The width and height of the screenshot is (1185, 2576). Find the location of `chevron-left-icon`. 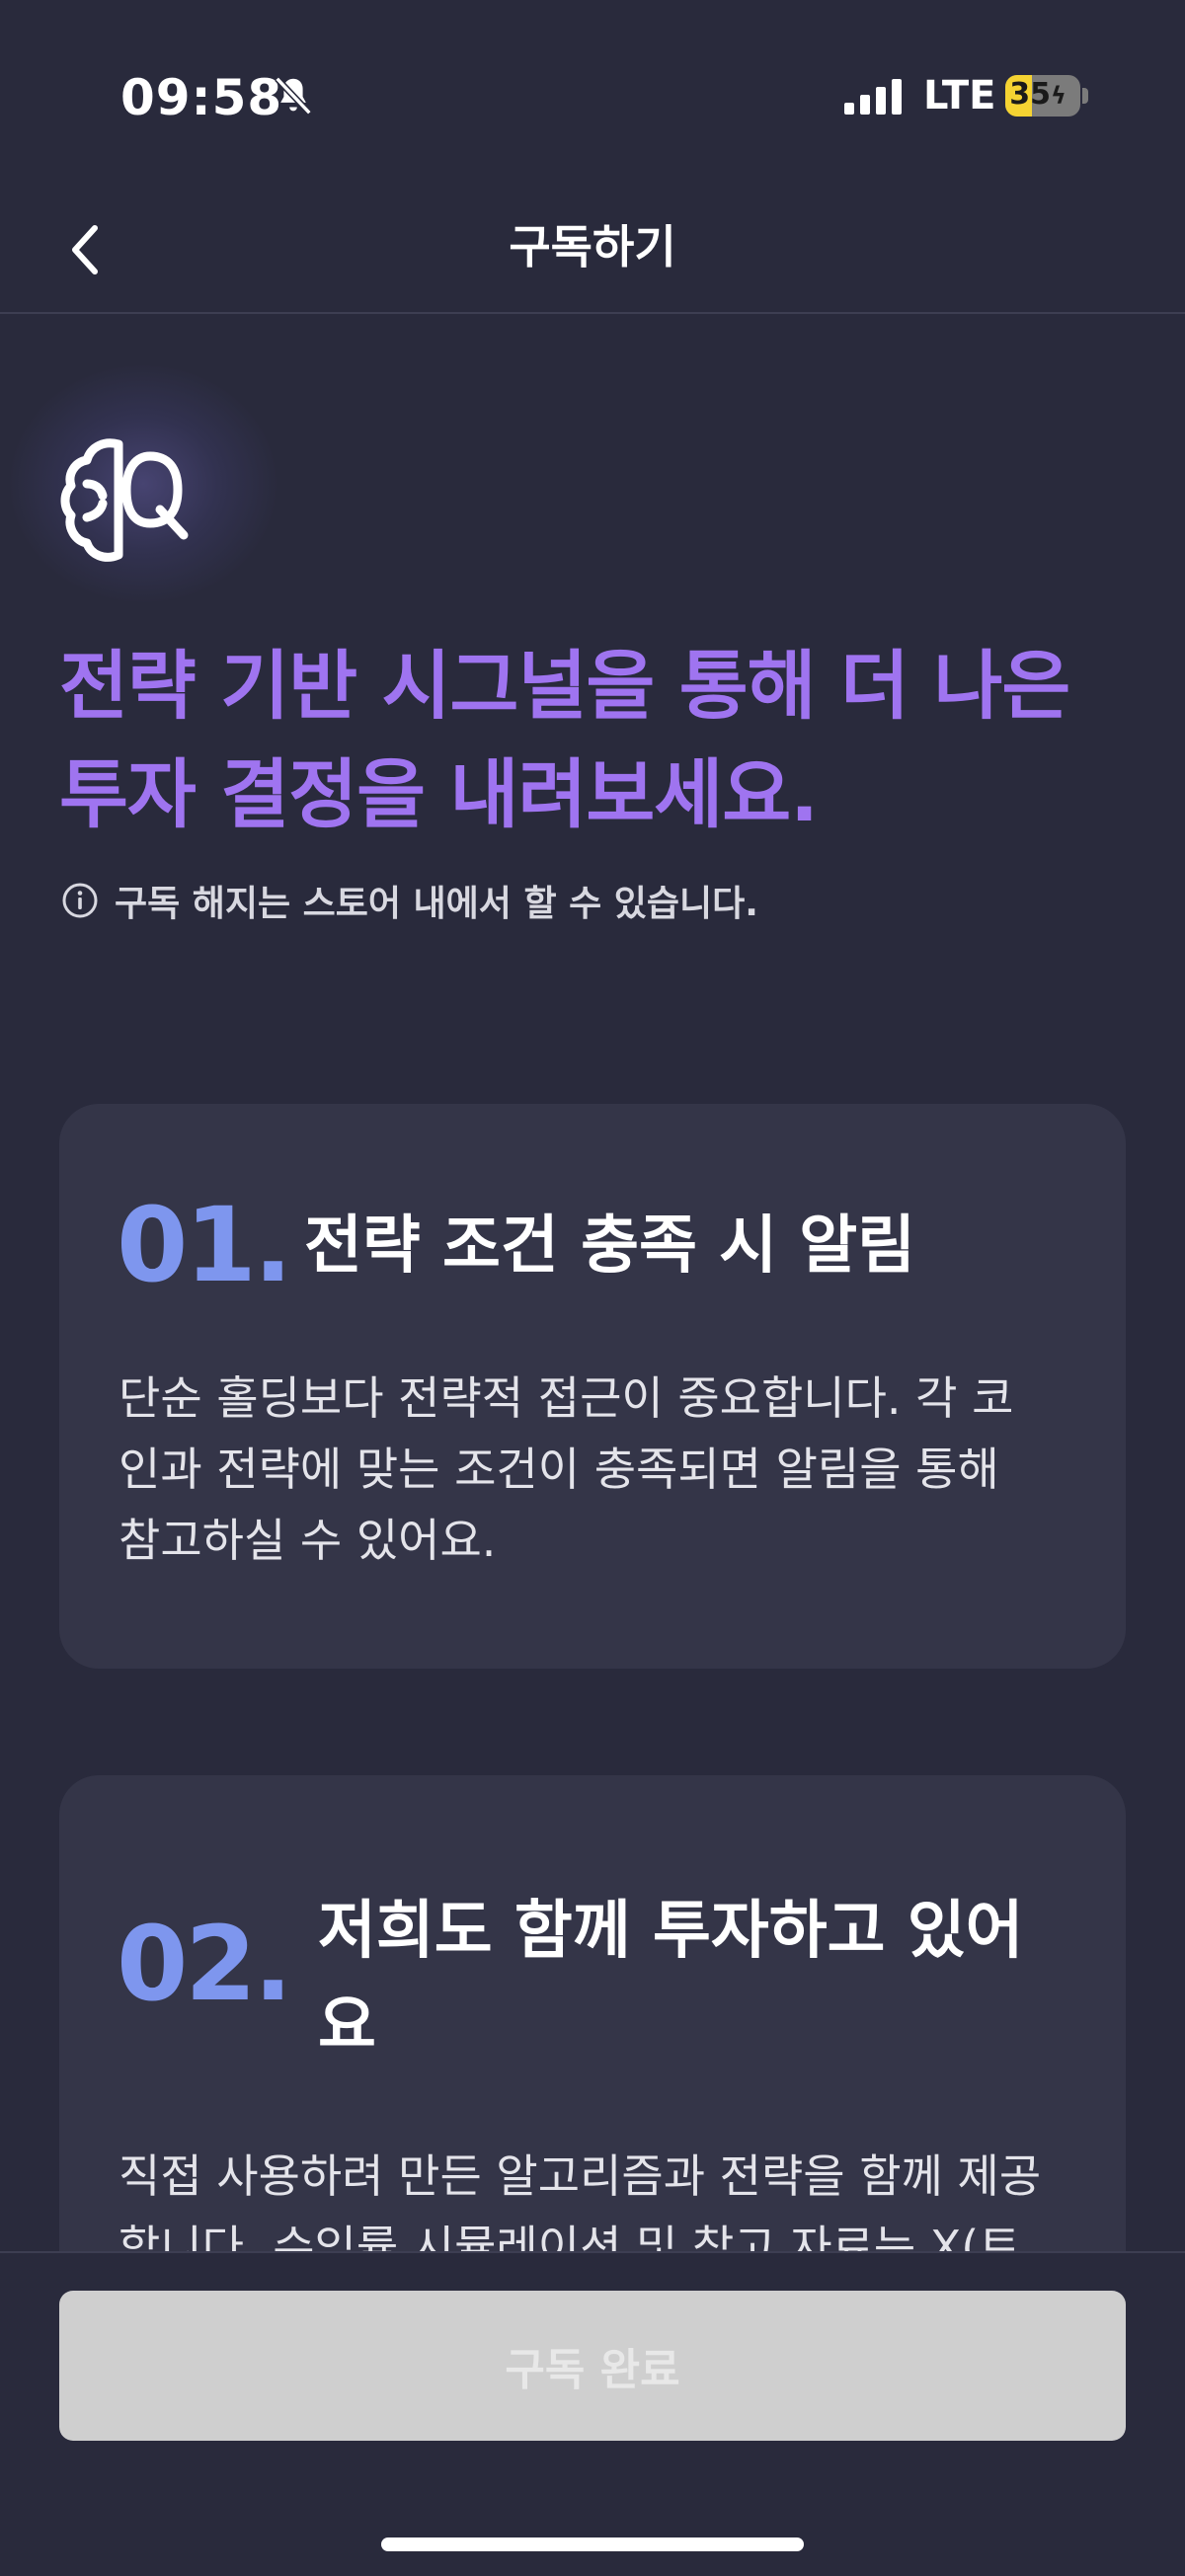

chevron-left-icon is located at coordinates (85, 249).